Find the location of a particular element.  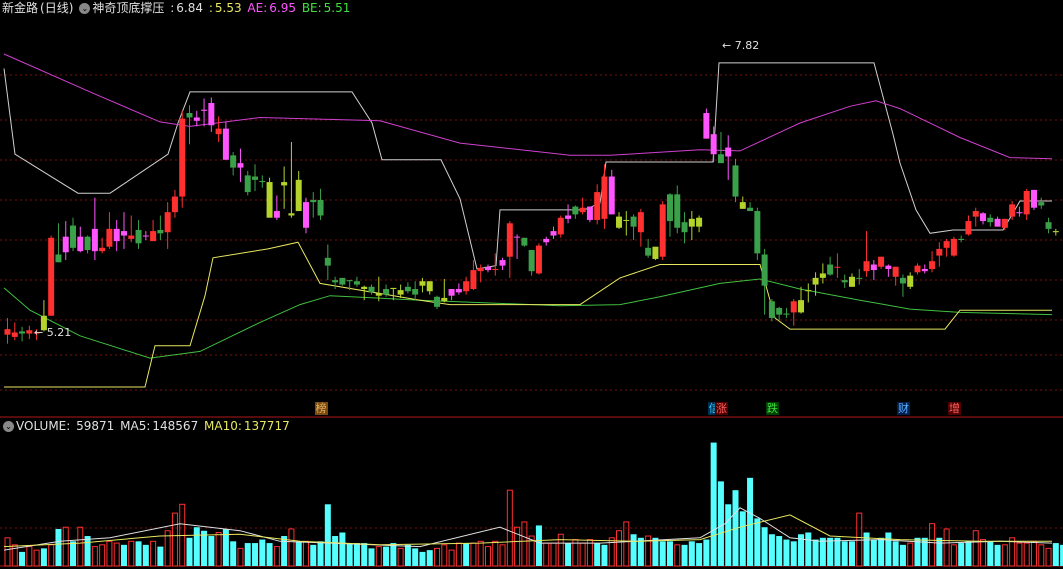

volume-label: VOLUME: is located at coordinates (43, 426).